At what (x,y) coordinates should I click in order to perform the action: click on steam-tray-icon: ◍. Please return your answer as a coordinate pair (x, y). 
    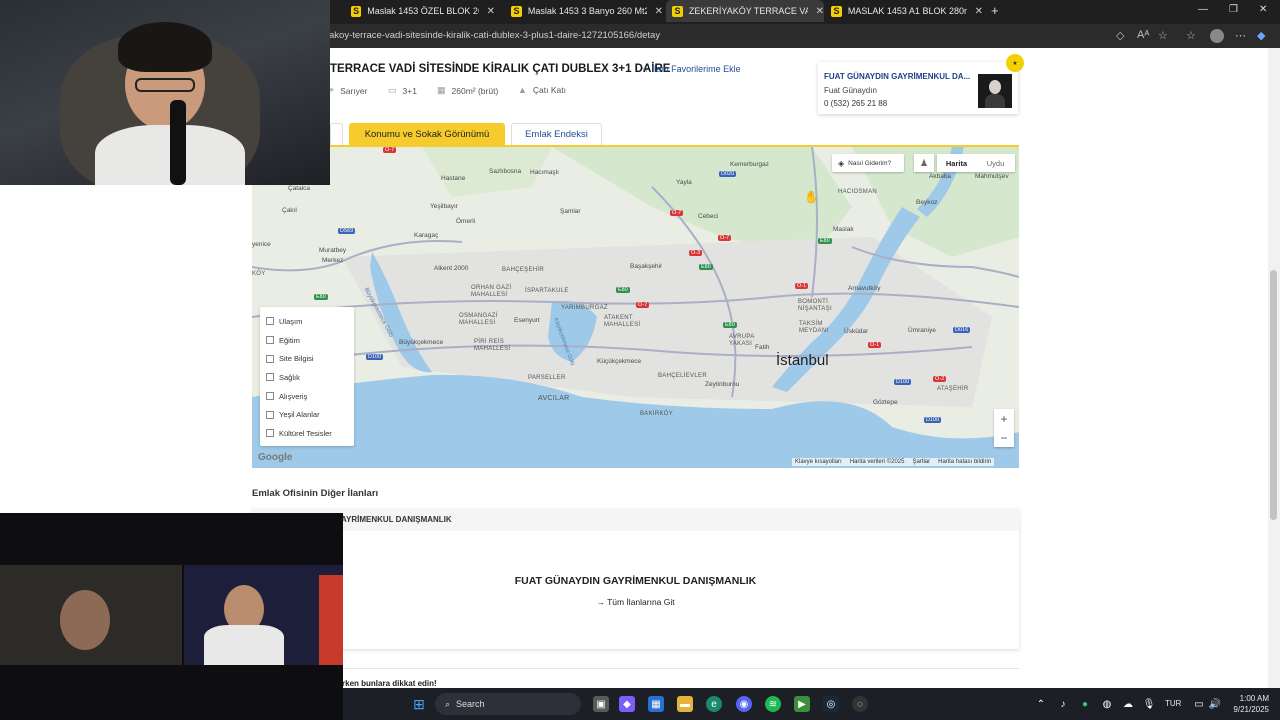
    Looking at the image, I should click on (1107, 704).